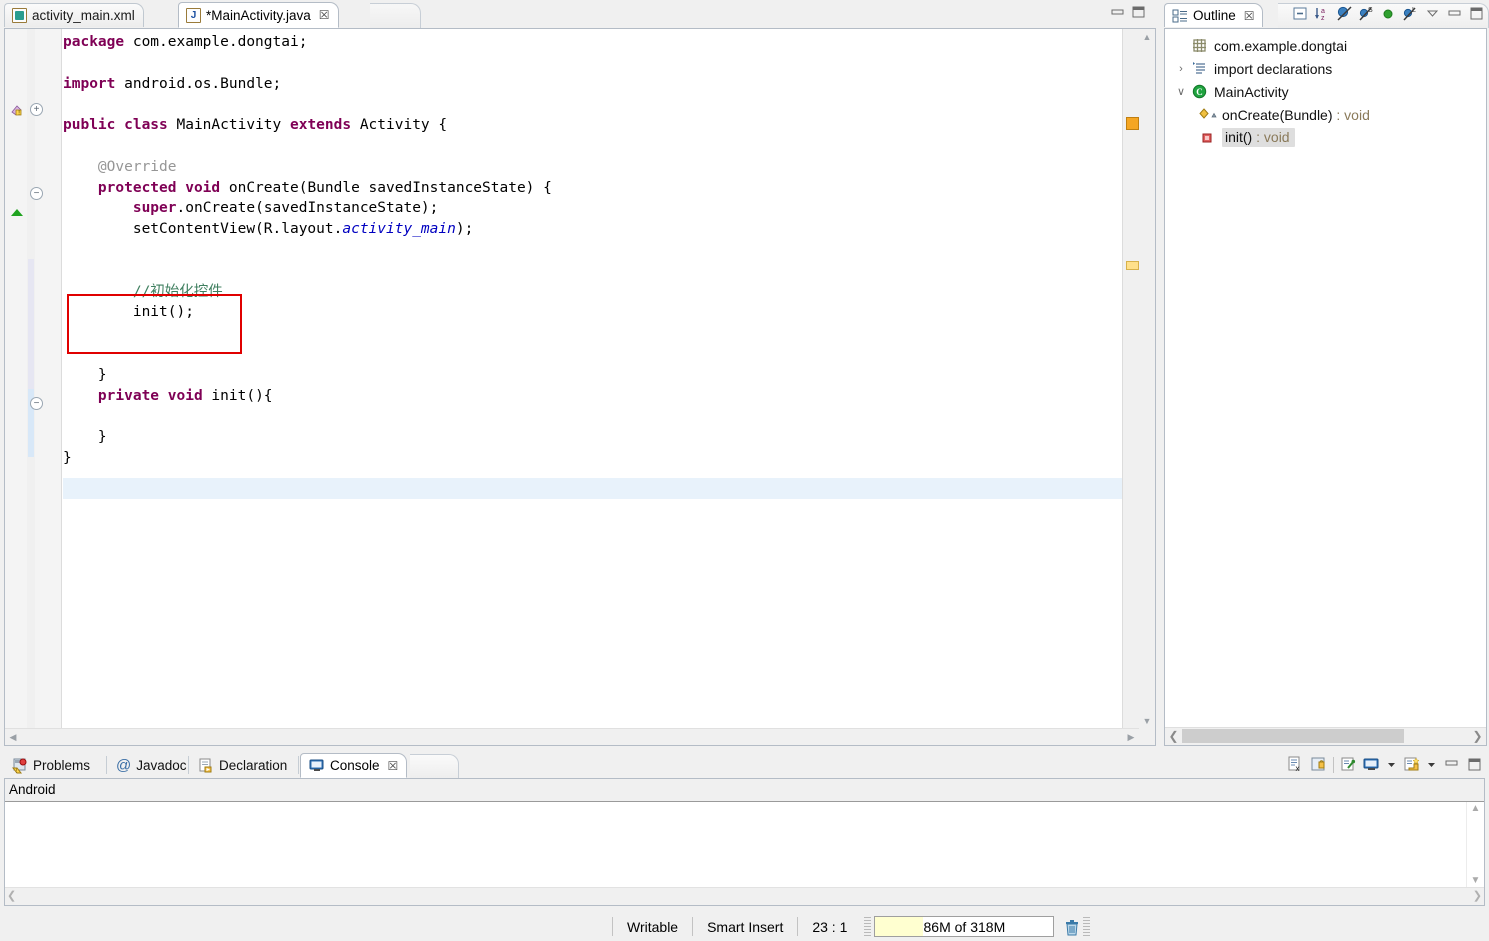  What do you see at coordinates (1293, 736) in the screenshot?
I see `scrollbar-thumb` at bounding box center [1293, 736].